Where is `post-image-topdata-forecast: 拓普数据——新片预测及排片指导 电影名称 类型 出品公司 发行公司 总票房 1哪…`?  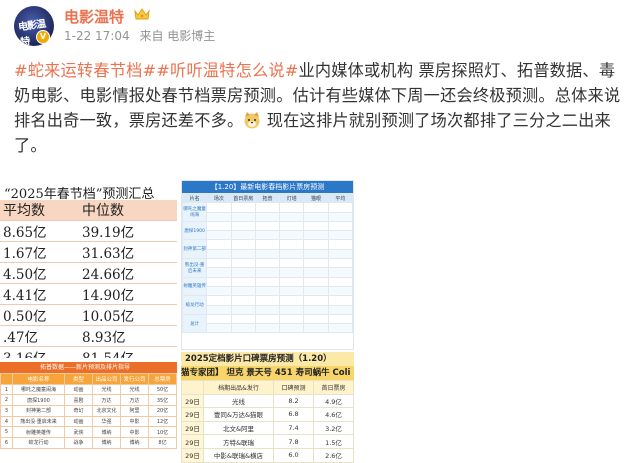 post-image-topdata-forecast: 拓普数据——新片预测及排片指导 电影名称 类型 出品公司 发行公司 总票房 1哪… is located at coordinates (88, 412).